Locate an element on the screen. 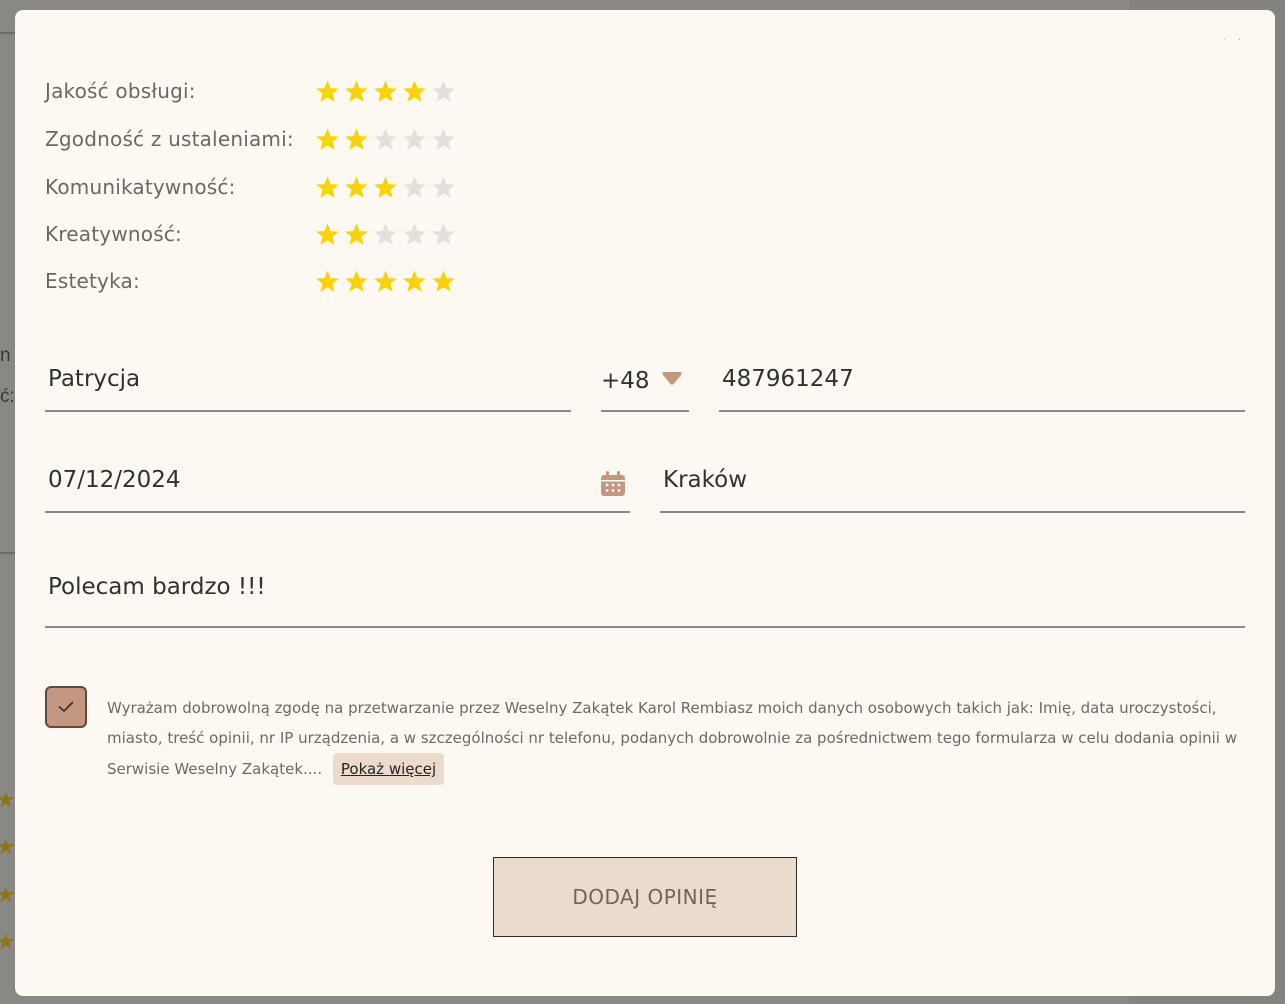  add-review-button: DODAJ OPINIĘ is located at coordinates (645, 897).